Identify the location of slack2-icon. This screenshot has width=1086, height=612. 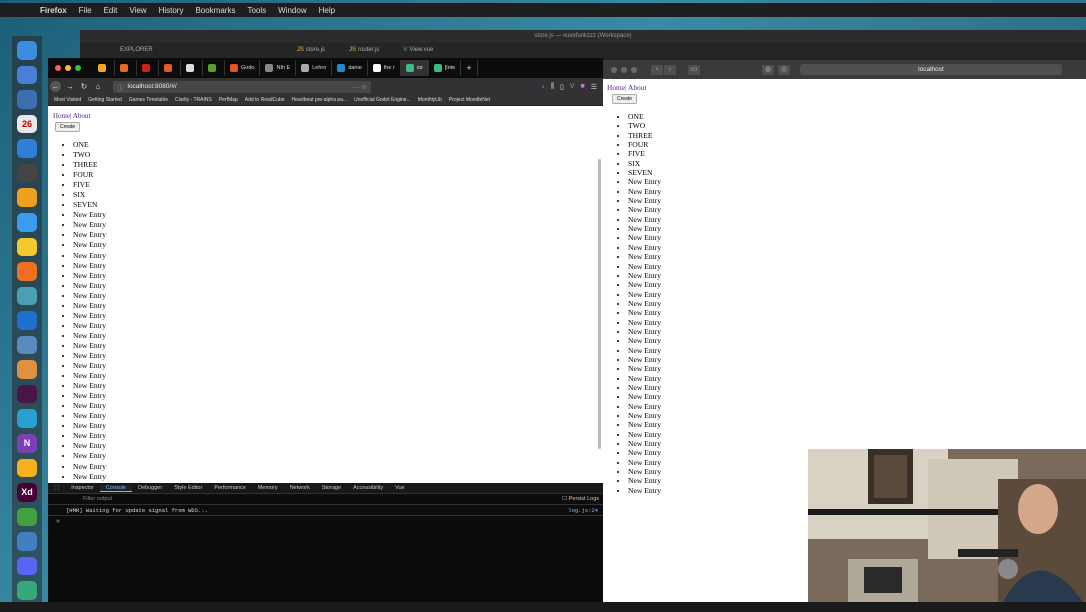
(27, 590).